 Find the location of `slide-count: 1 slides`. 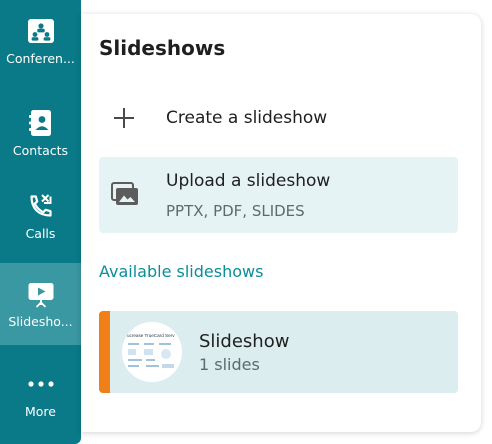

slide-count: 1 slides is located at coordinates (229, 364).